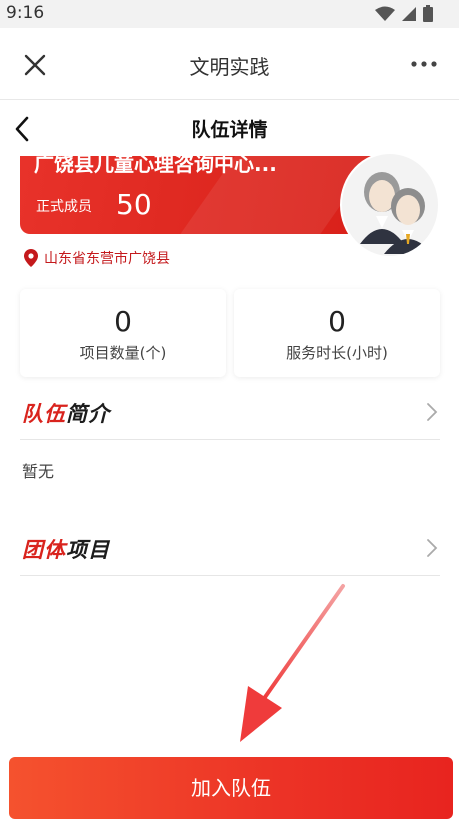  I want to click on member-label: 正式成员, so click(64, 207).